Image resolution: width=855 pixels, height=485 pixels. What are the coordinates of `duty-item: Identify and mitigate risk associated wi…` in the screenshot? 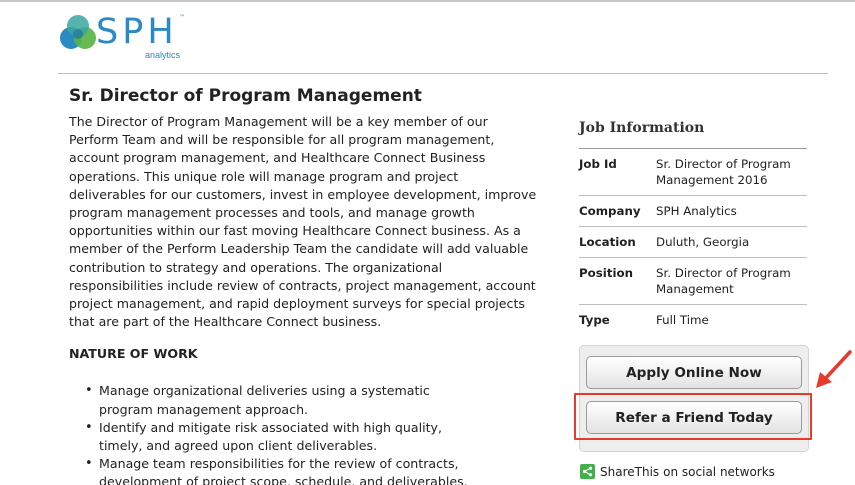 It's located at (286, 437).